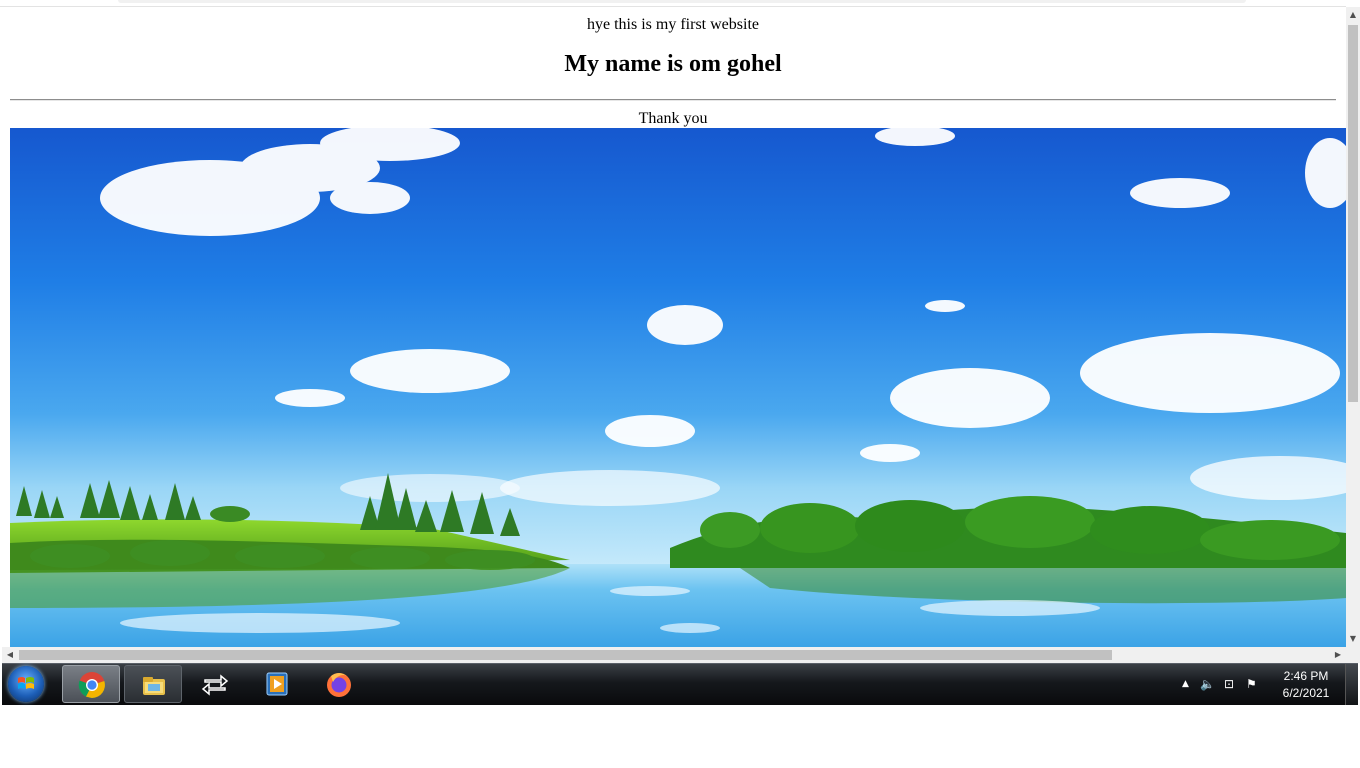 The image size is (1360, 768). I want to click on browser-top-strip, so click(673, 3).